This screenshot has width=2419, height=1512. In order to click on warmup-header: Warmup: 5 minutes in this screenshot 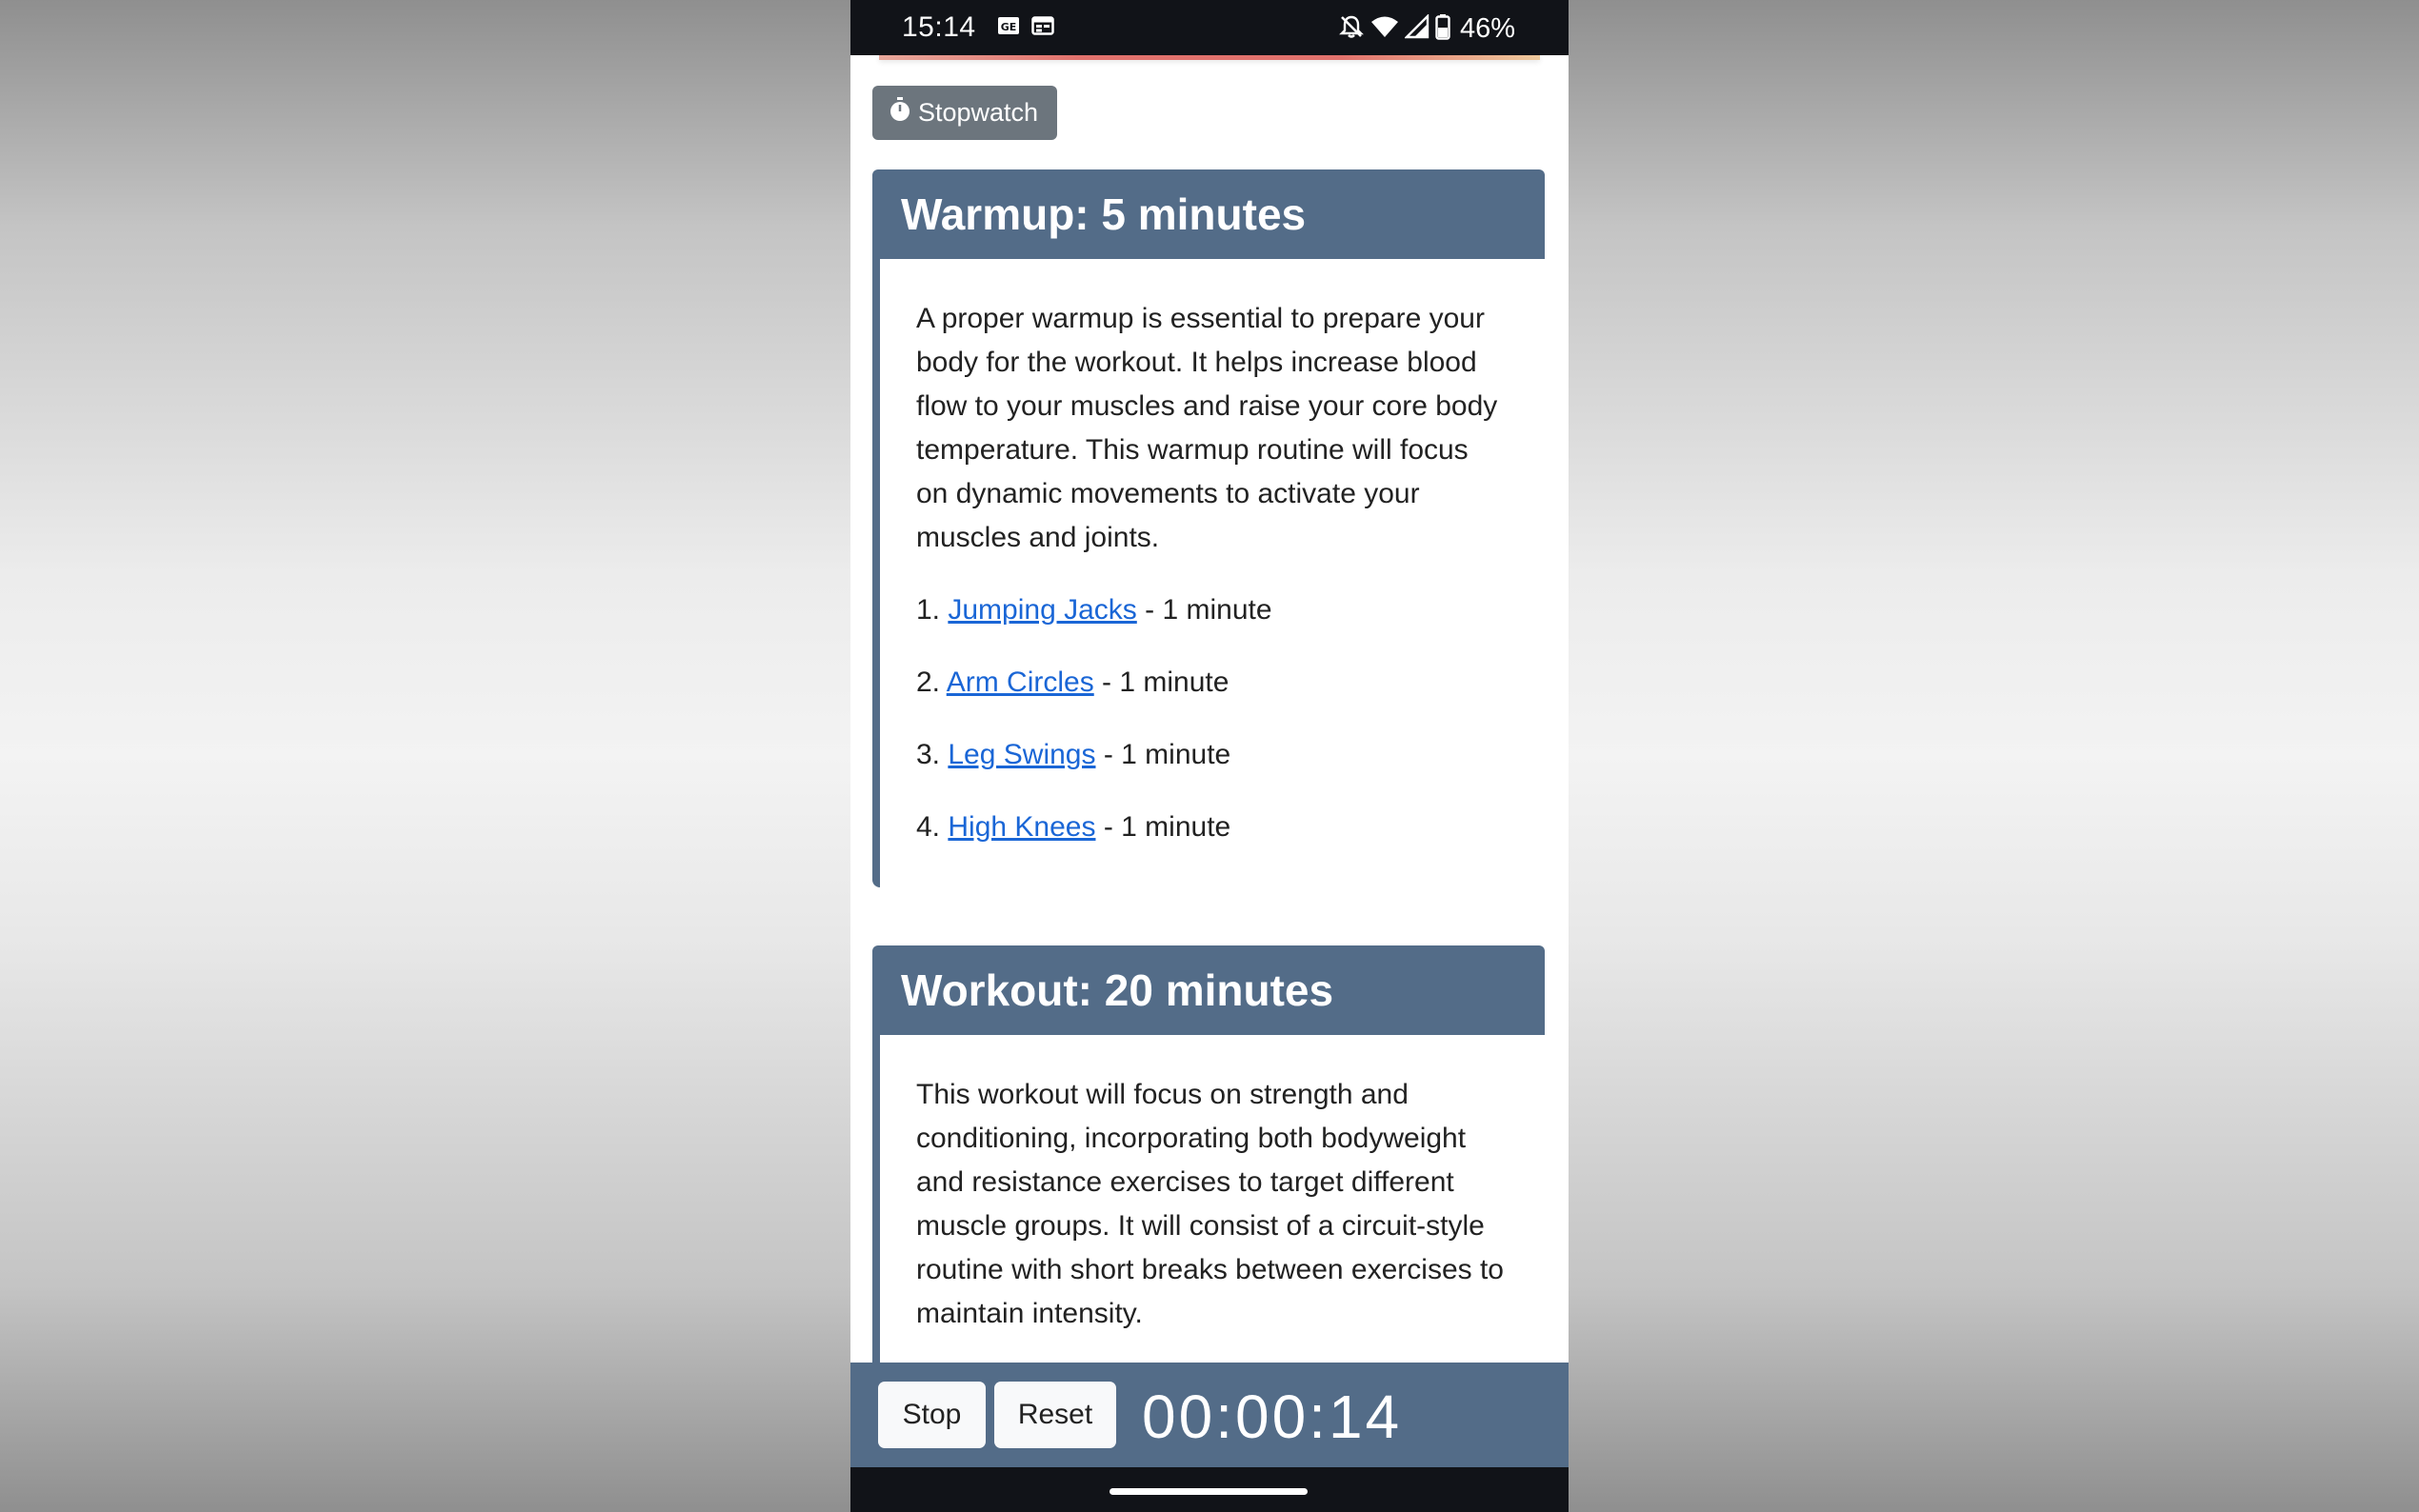, I will do `click(1208, 214)`.